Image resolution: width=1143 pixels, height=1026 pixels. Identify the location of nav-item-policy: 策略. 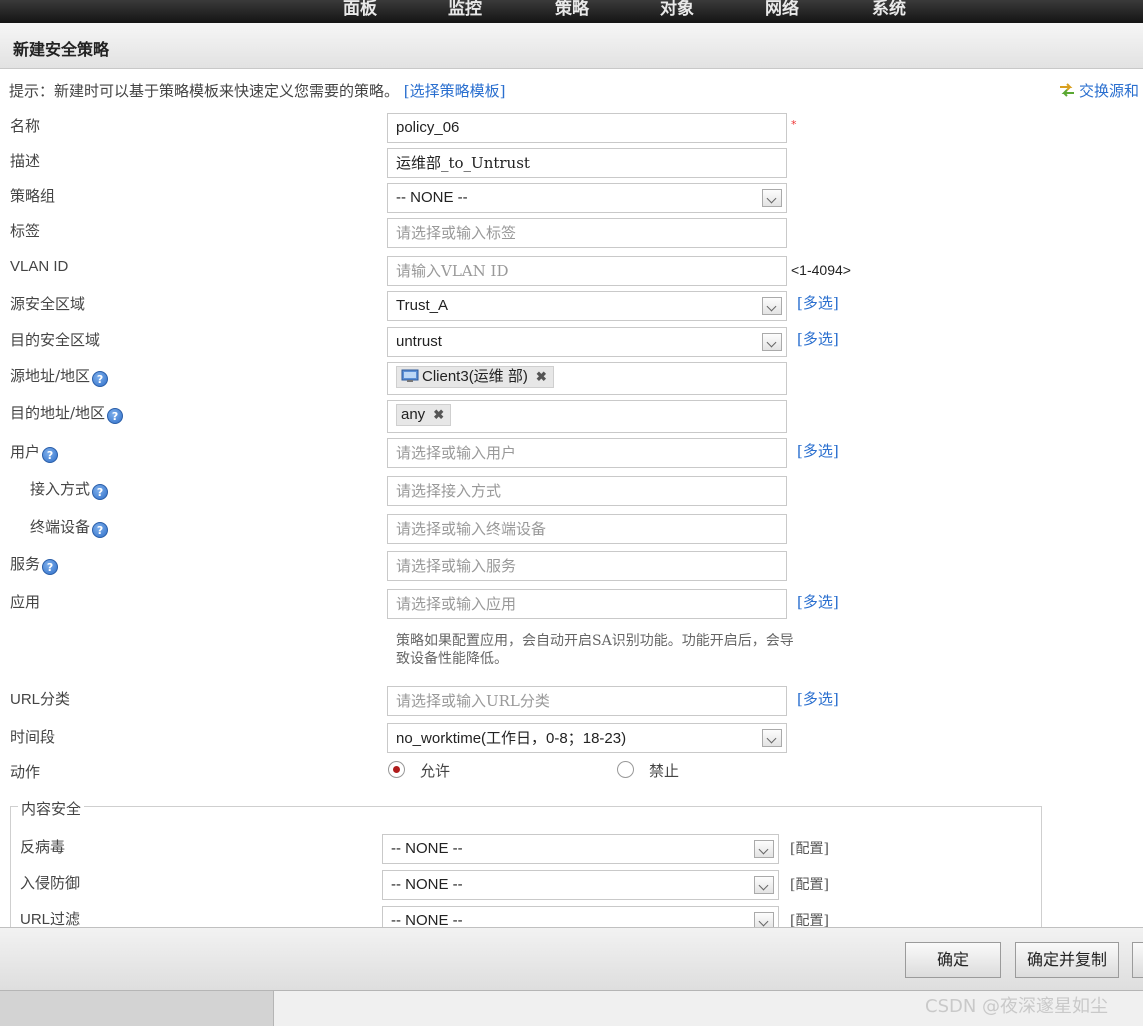
(572, 9).